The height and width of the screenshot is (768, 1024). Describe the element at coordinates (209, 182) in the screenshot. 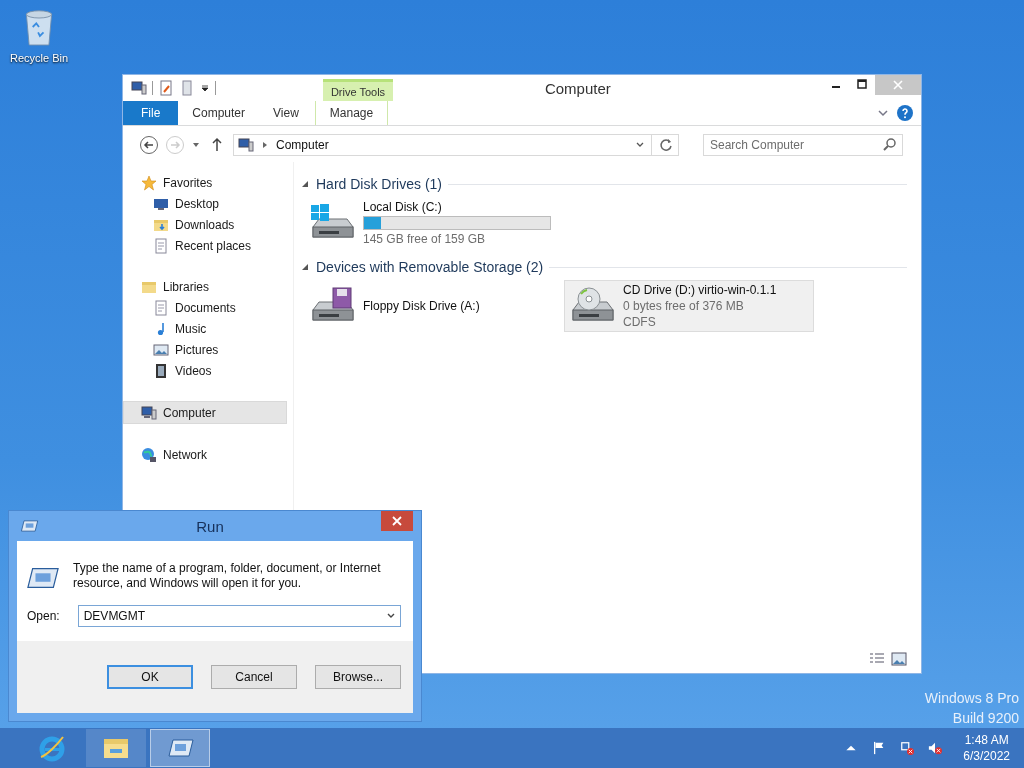

I see `navigation-item: Favorites` at that location.